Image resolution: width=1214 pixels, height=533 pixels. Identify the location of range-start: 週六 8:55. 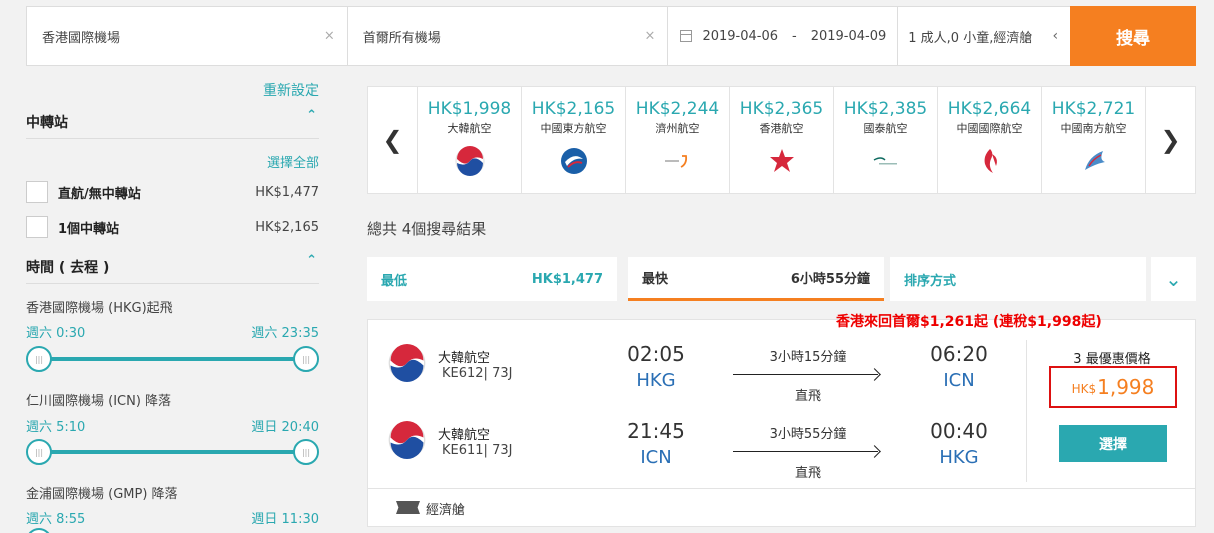
(56, 519).